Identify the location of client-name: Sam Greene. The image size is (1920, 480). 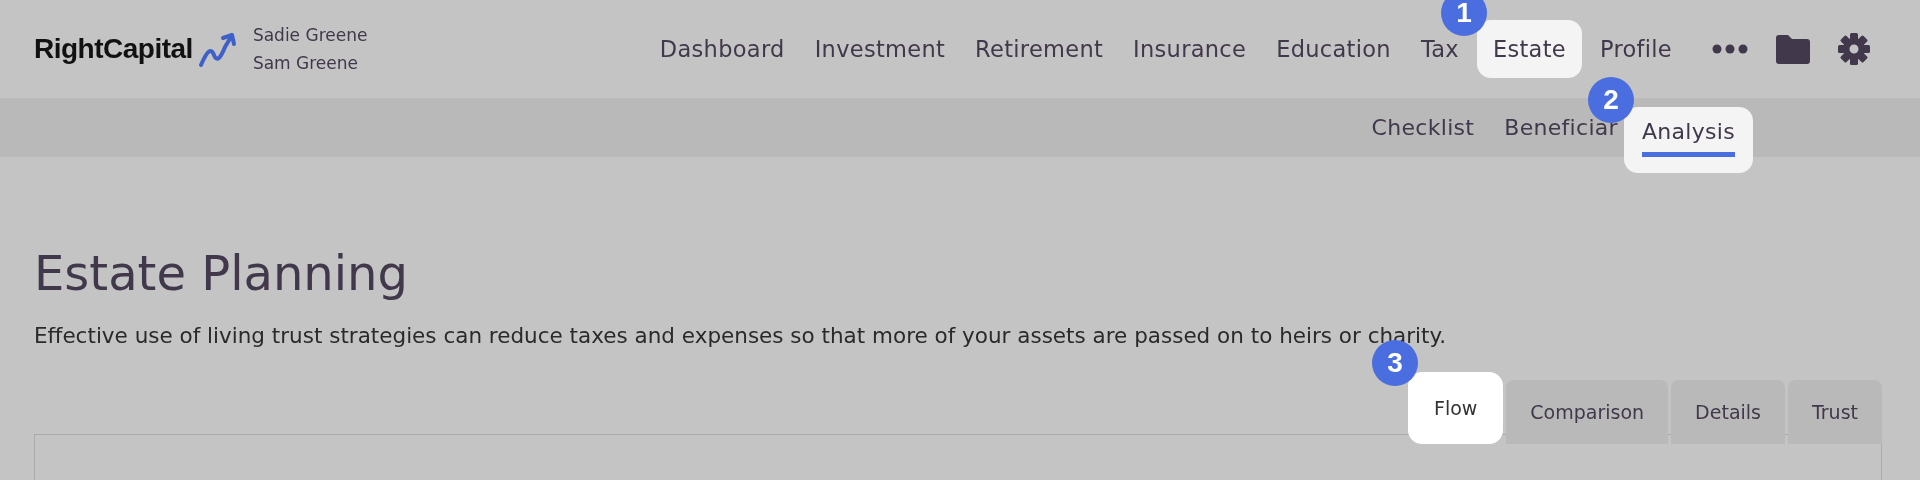
(305, 63).